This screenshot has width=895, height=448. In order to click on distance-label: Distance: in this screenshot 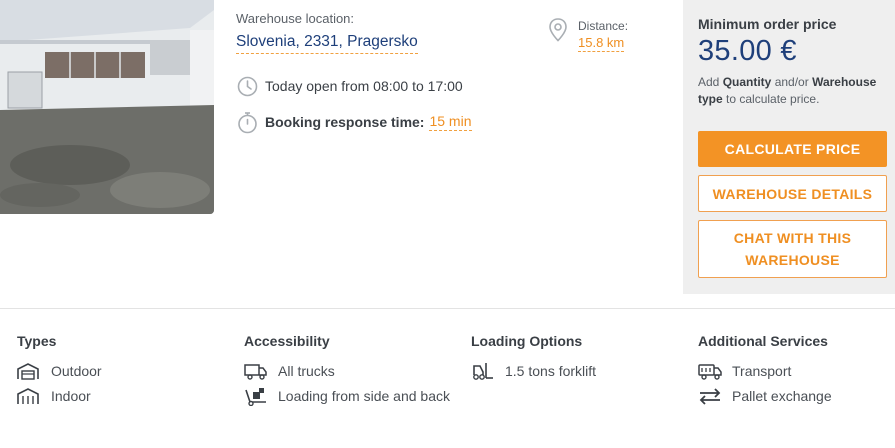, I will do `click(603, 26)`.